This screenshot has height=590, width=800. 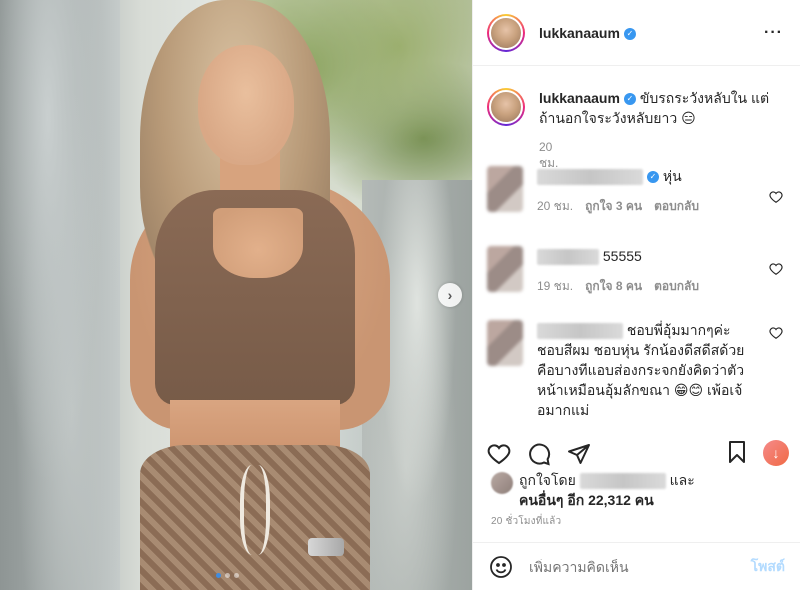 What do you see at coordinates (636, 454) in the screenshot?
I see `action-bar: ↓` at bounding box center [636, 454].